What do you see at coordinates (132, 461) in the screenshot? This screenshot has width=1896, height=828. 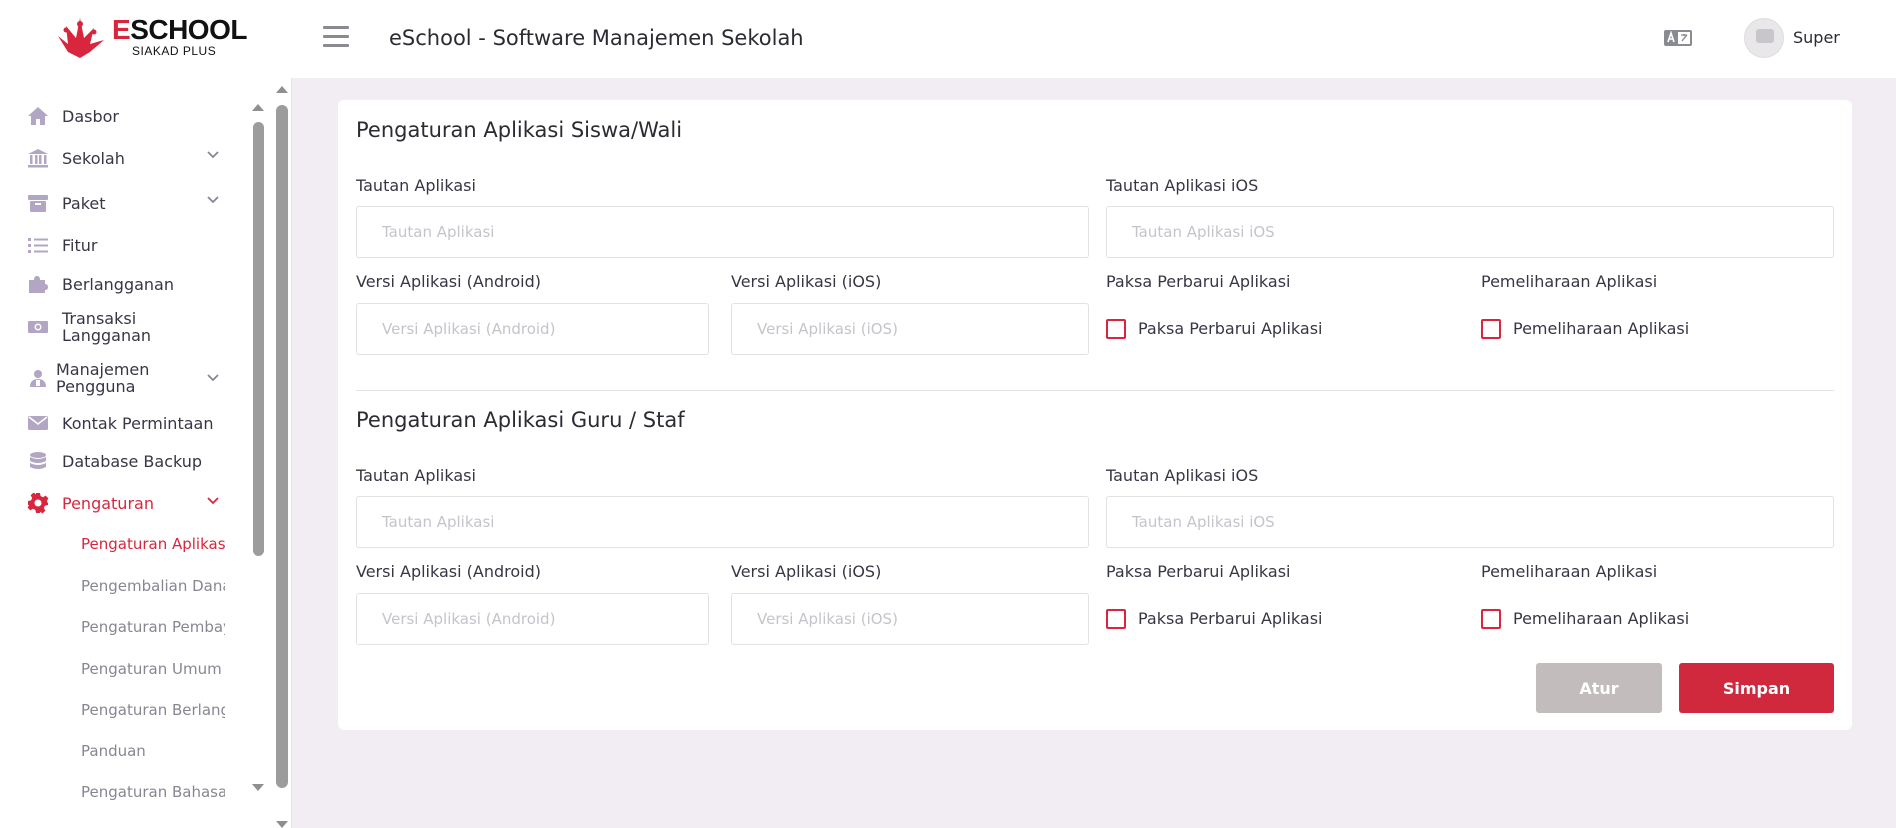 I see `sidebar-item-label: Database Backup` at bounding box center [132, 461].